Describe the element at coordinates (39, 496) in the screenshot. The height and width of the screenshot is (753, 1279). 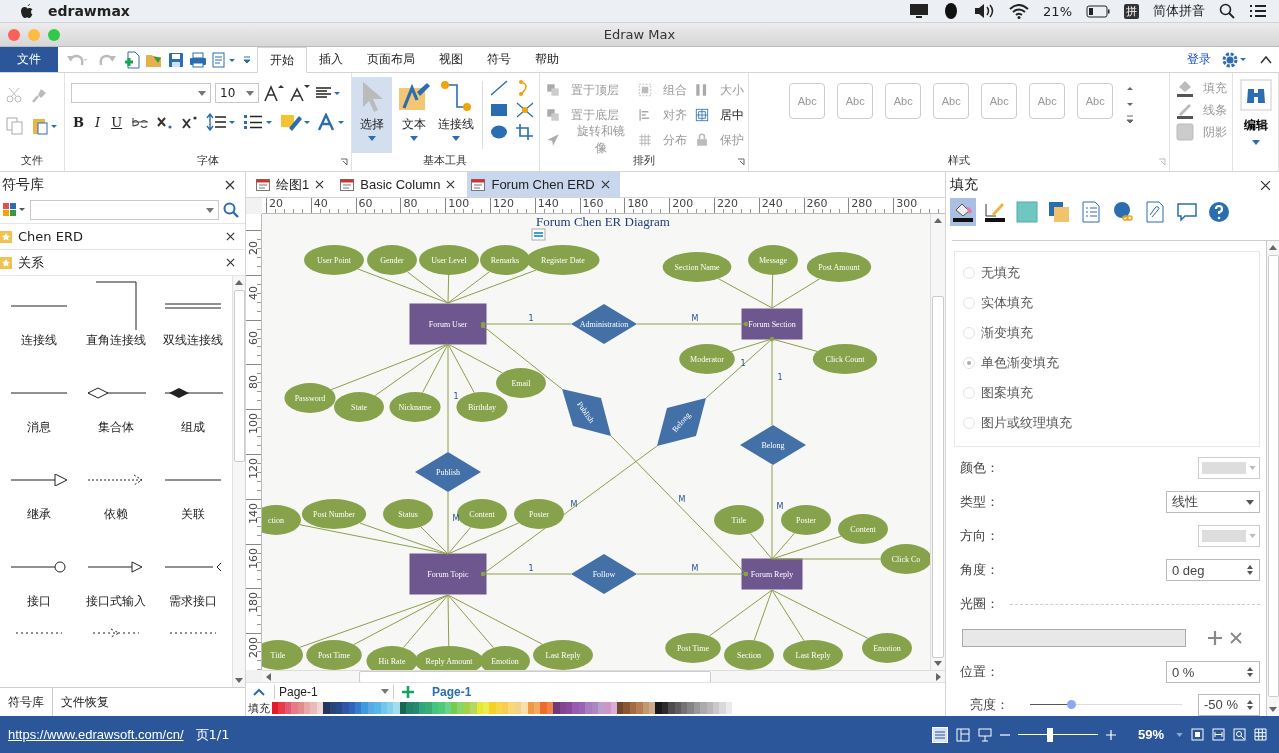
I see `library-shape: 继承` at that location.